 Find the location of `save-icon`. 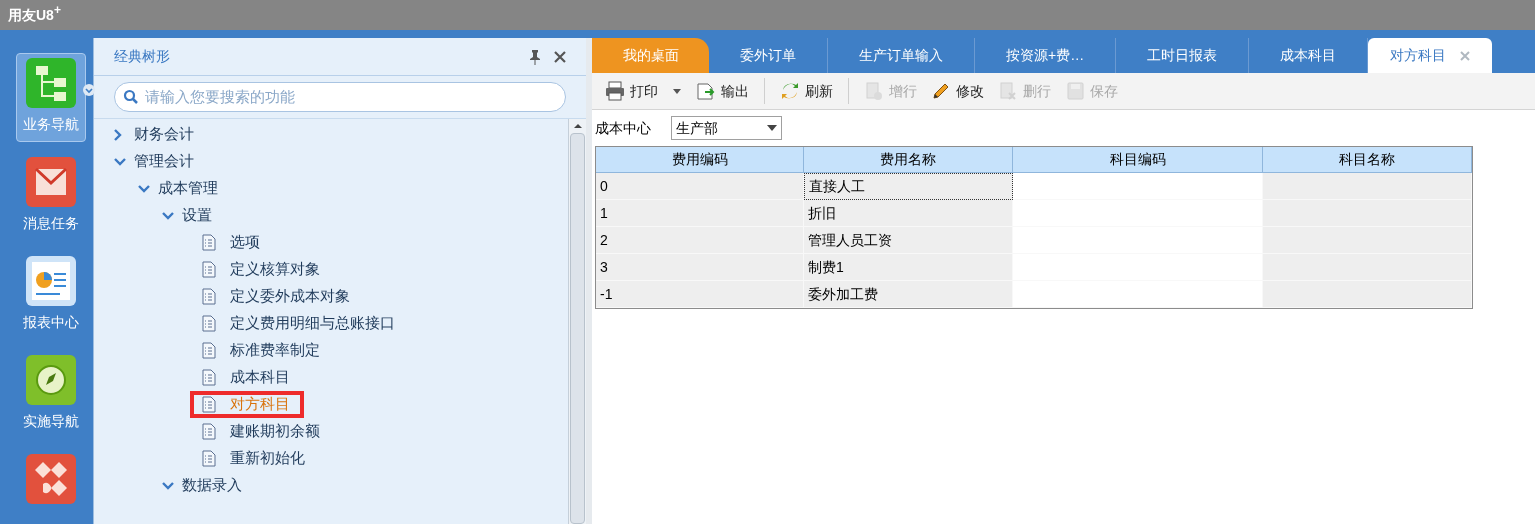

save-icon is located at coordinates (1075, 91).